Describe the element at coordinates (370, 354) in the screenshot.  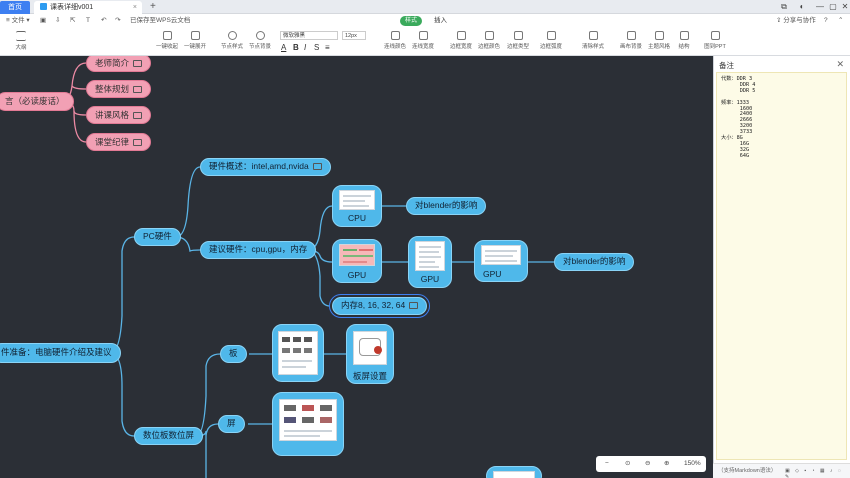
I see `tablet-setting-node: 板屏设置` at that location.